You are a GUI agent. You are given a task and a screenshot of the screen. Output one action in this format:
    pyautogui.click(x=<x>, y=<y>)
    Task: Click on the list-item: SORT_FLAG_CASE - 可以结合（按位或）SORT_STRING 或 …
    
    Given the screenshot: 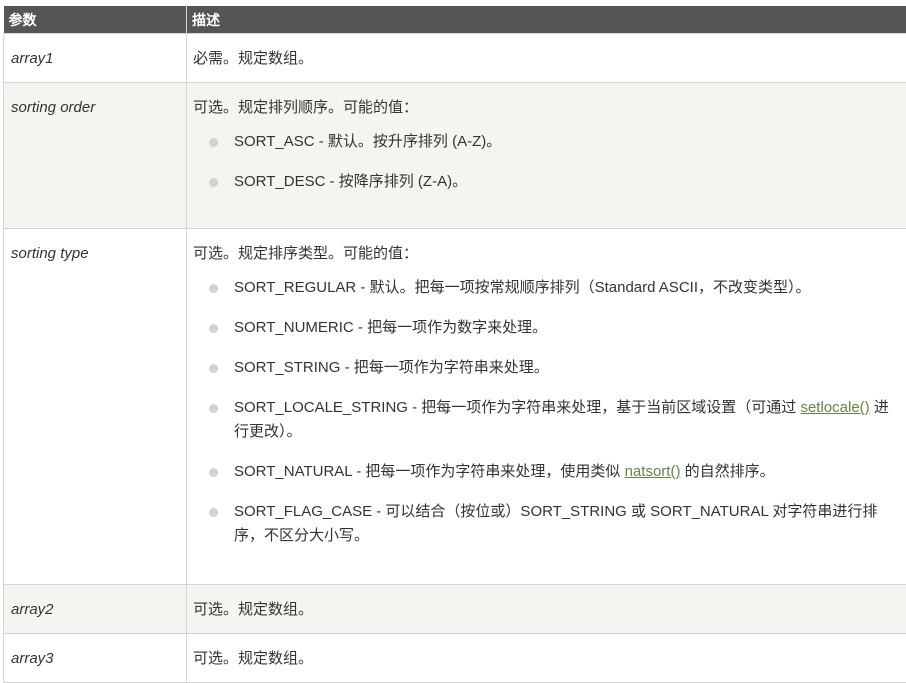 What is the action you would take?
    pyautogui.click(x=546, y=524)
    